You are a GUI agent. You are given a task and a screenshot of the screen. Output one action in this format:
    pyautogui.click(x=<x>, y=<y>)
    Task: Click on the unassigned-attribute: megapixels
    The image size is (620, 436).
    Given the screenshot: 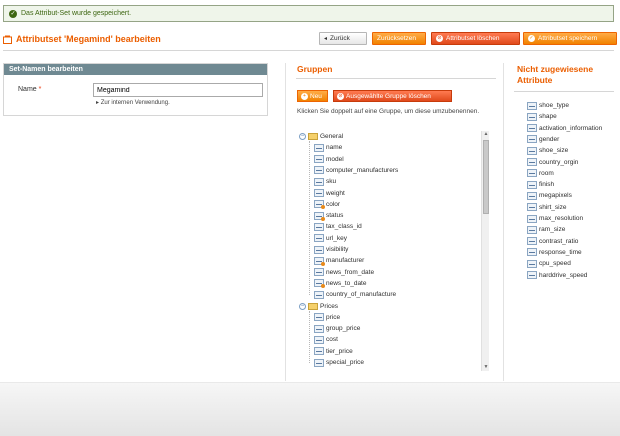 What is the action you would take?
    pyautogui.click(x=549, y=195)
    